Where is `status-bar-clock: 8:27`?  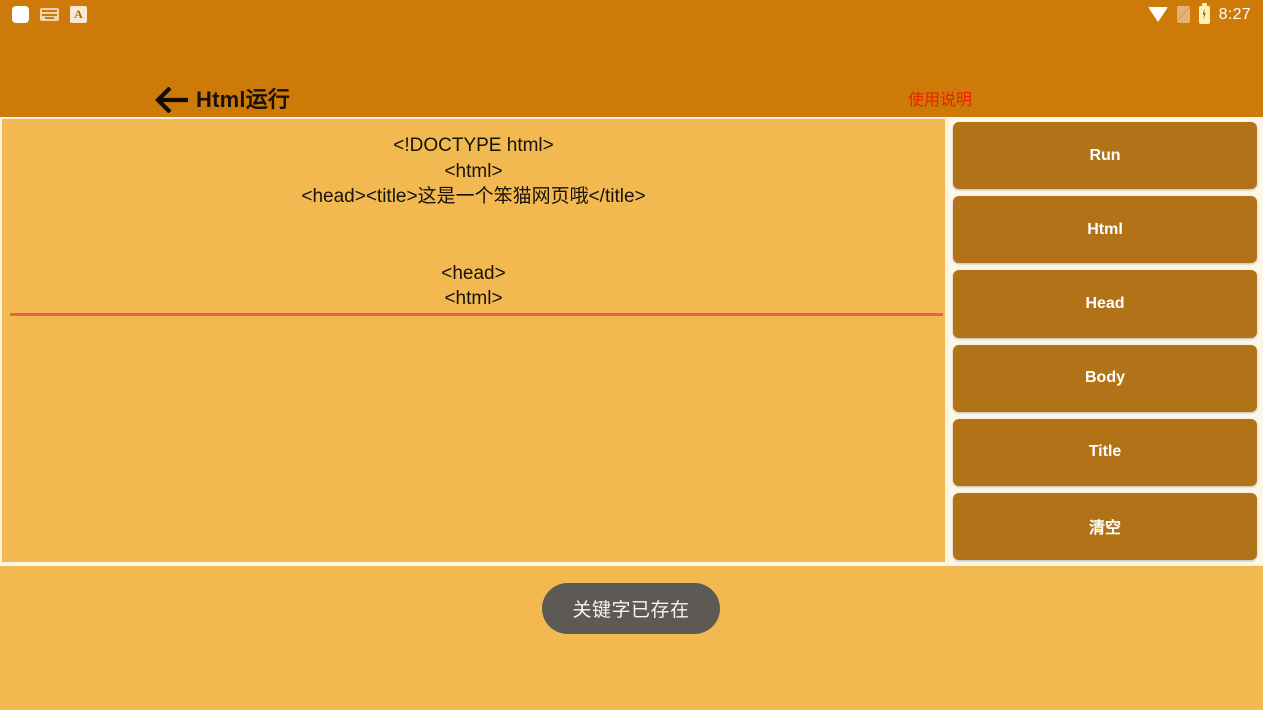 status-bar-clock: 8:27 is located at coordinates (1234, 14).